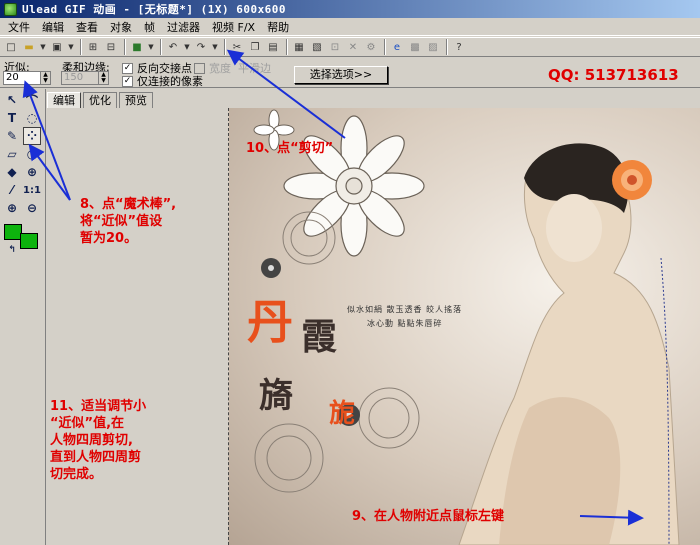  Describe the element at coordinates (93, 47) in the screenshot. I see `add-image-icon: ⊞` at that location.